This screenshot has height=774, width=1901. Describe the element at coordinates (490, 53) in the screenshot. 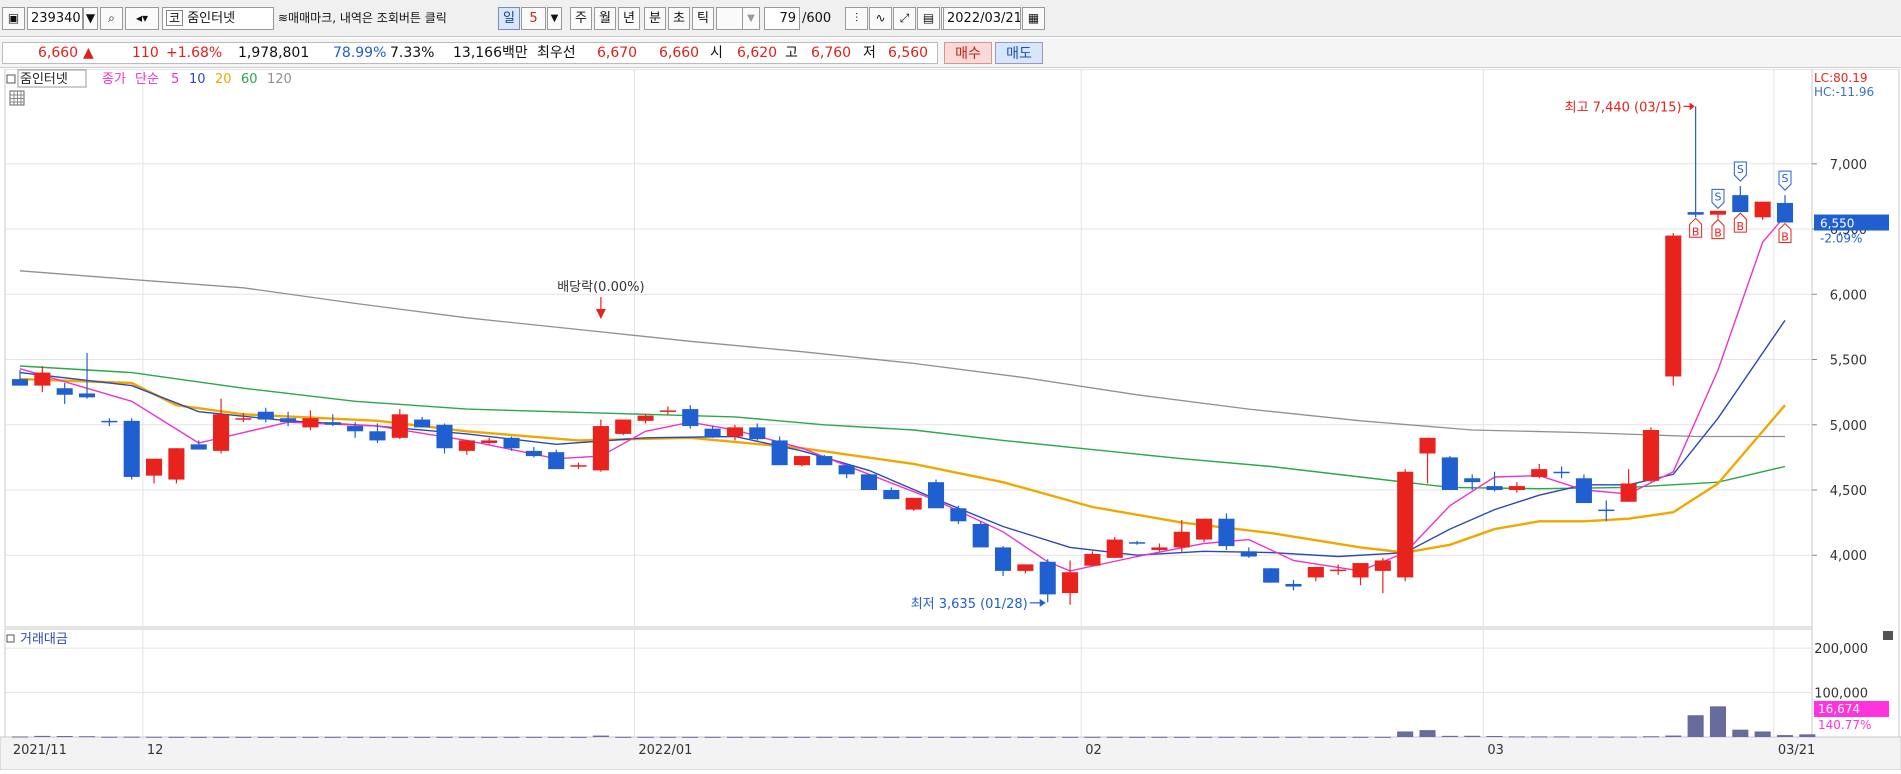

I see `trade-amount: 13,166백만` at that location.